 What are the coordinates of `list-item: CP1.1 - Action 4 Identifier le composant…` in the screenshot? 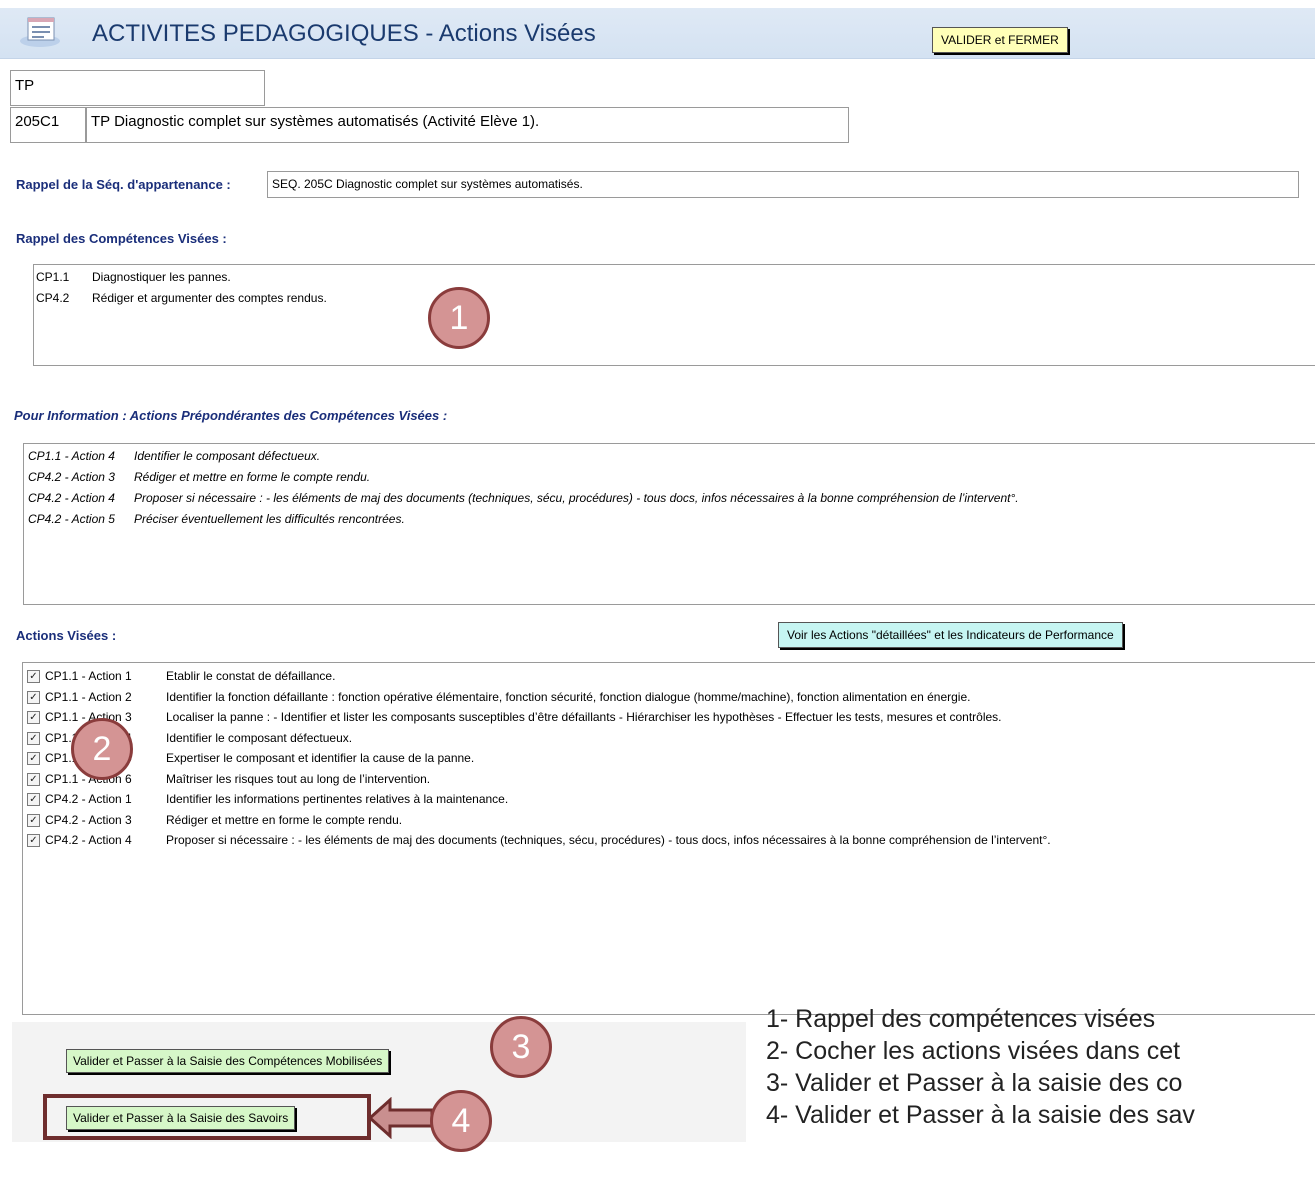 It's located at (669, 456).